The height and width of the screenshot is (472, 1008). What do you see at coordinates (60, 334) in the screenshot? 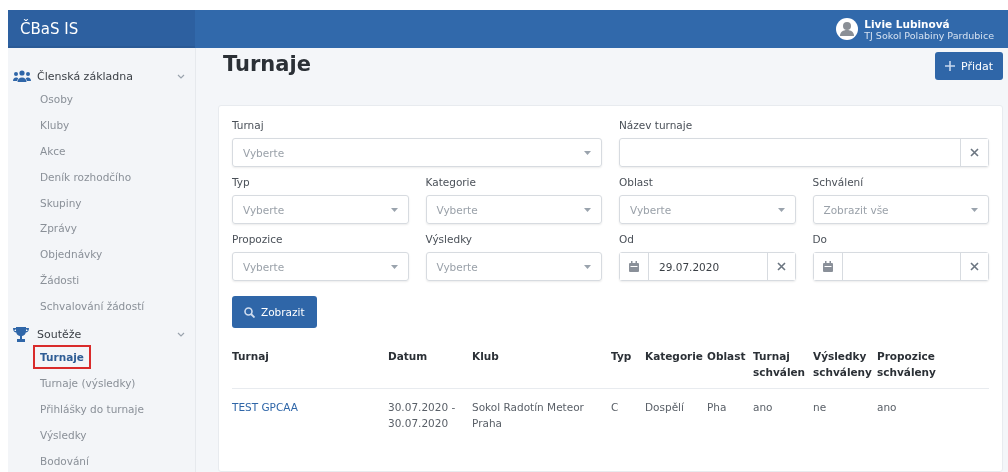
I see `menu-group-label: Soutěže` at bounding box center [60, 334].